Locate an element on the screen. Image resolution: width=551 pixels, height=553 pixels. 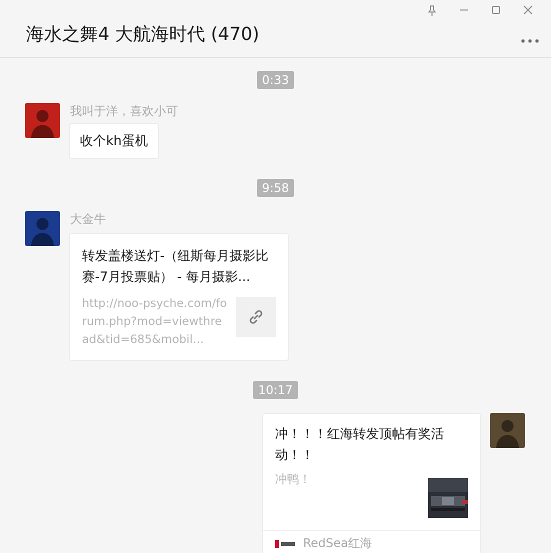
close-icon is located at coordinates (528, 10).